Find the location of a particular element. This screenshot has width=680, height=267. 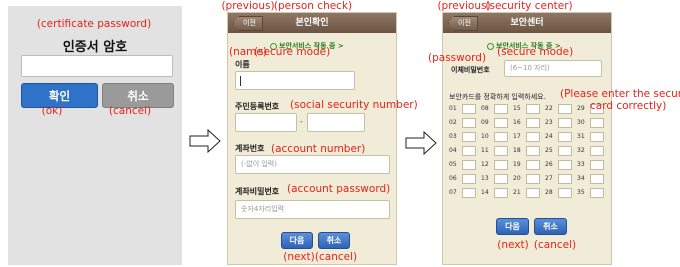

security-card-number: 09 is located at coordinates (485, 122).